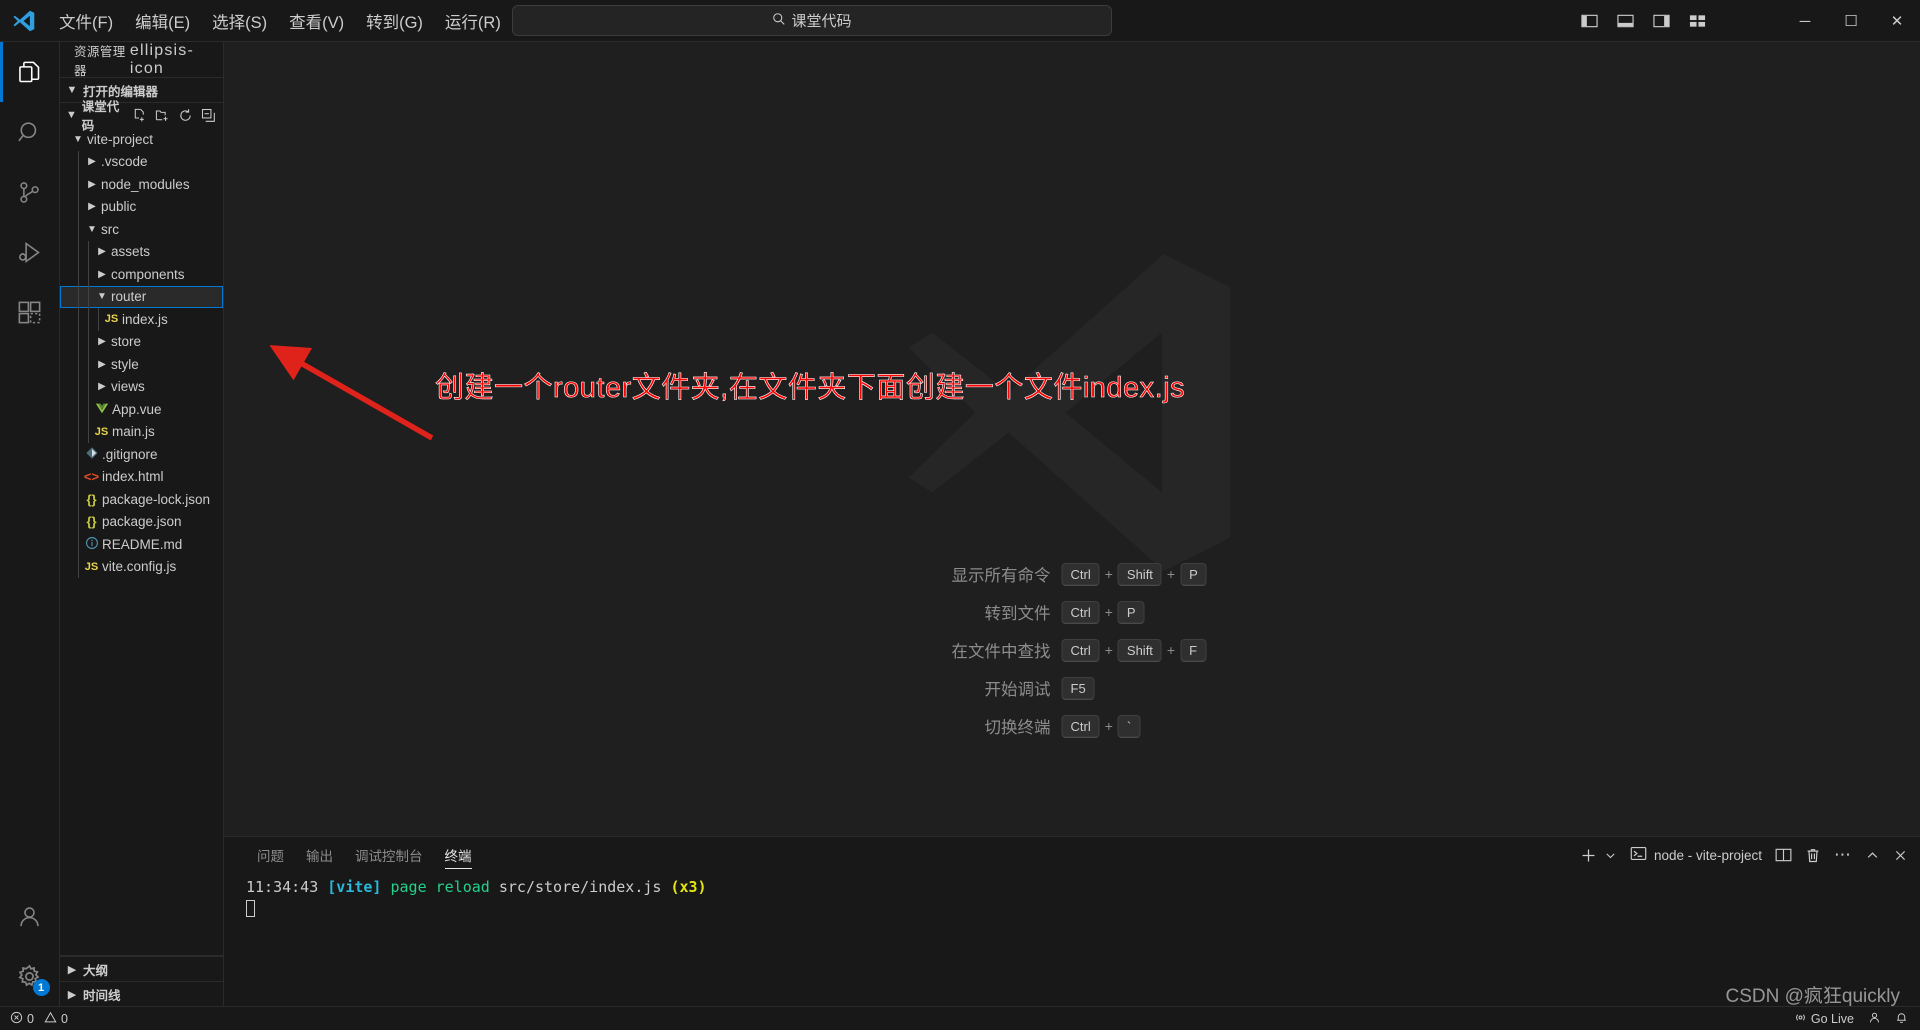 Image resolution: width=1920 pixels, height=1030 pixels. I want to click on activity-item-settings: 1, so click(30, 976).